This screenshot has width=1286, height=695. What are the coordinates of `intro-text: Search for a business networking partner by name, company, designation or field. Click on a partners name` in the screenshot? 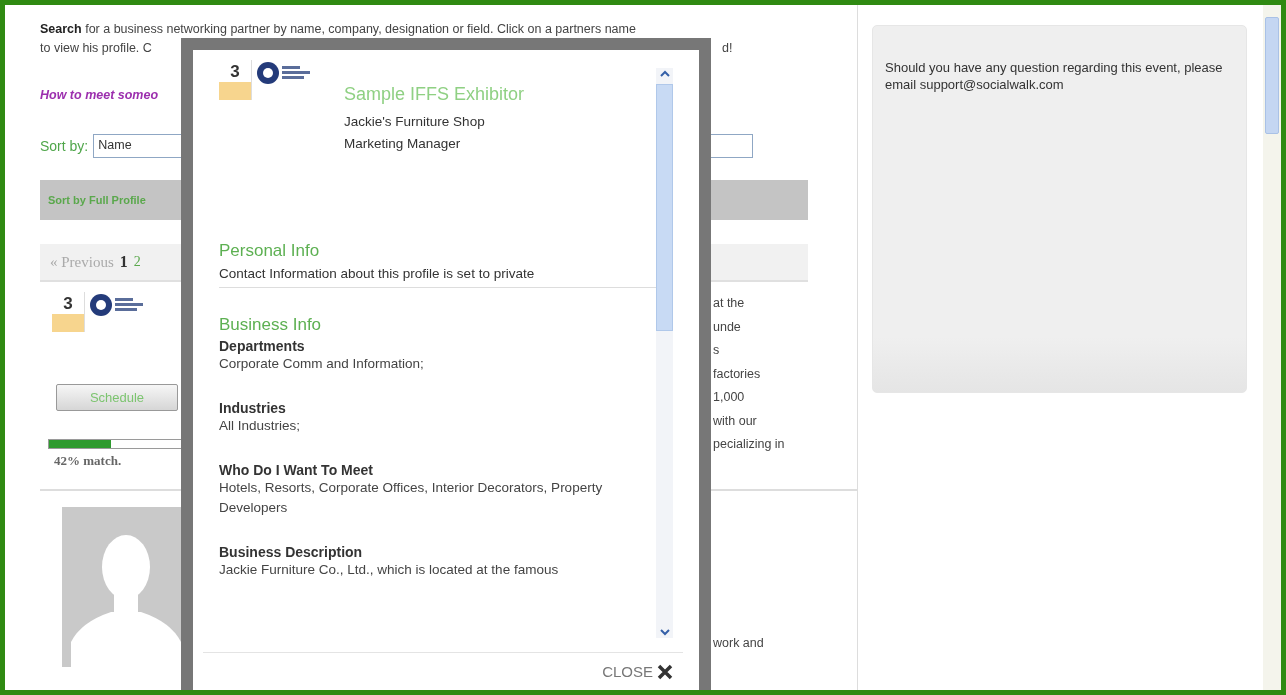 It's located at (338, 29).